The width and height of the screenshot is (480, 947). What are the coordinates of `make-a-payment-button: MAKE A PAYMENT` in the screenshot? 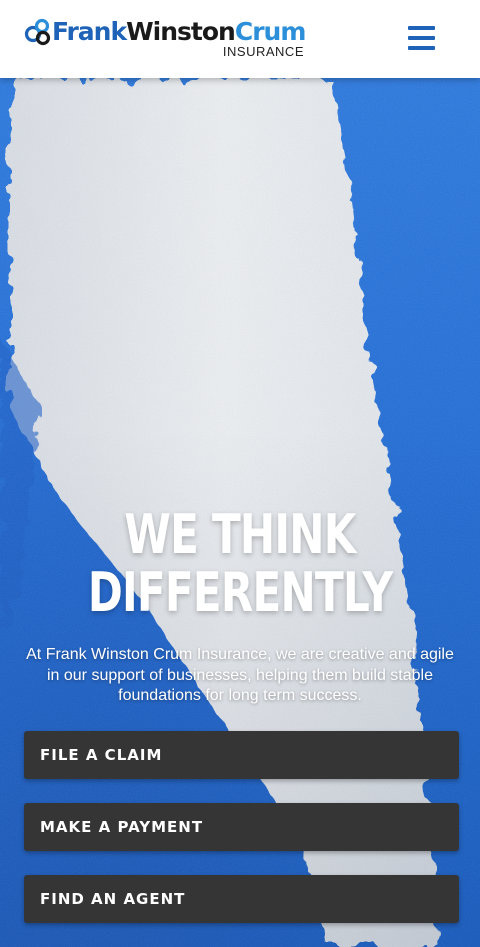 It's located at (241, 827).